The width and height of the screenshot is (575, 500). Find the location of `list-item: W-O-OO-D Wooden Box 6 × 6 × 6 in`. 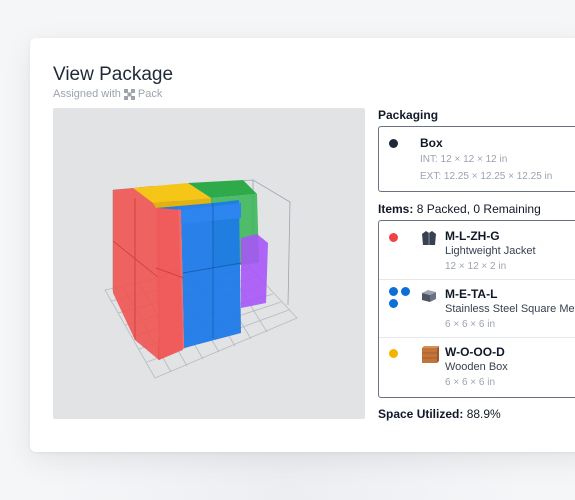

list-item: W-O-OO-D Wooden Box 6 × 6 × 6 in is located at coordinates (477, 366).